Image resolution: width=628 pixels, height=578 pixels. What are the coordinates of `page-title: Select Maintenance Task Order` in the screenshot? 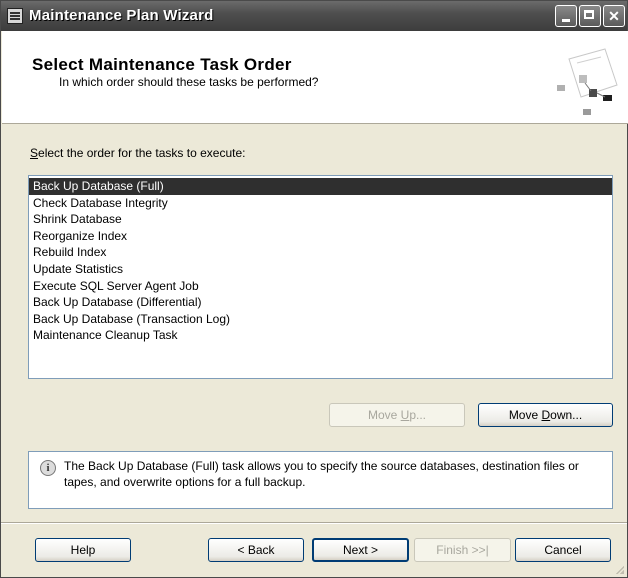 It's located at (162, 64).